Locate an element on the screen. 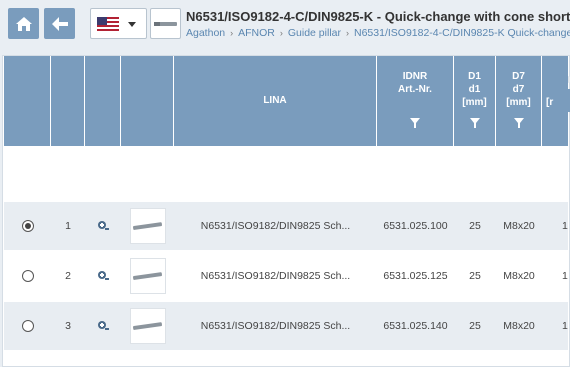  d1-column-header: D1 d1 [mm] is located at coordinates (475, 101).